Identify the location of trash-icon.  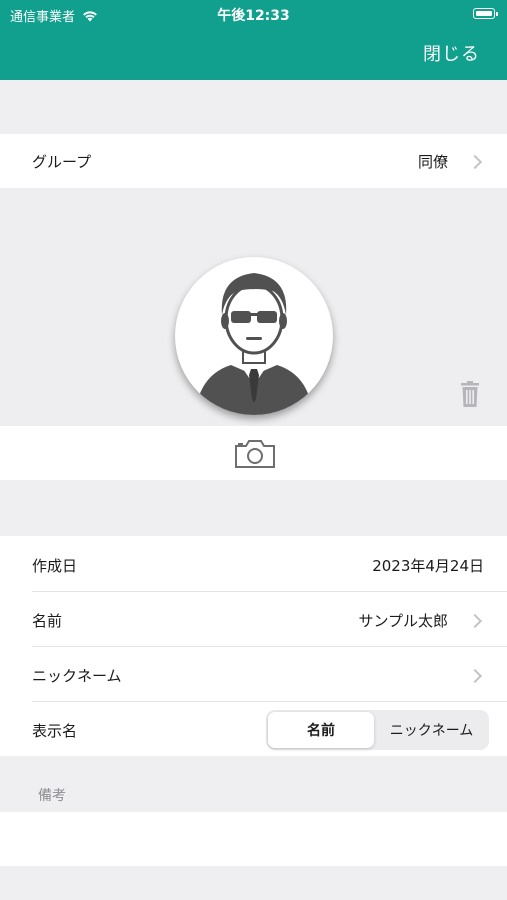
(470, 394).